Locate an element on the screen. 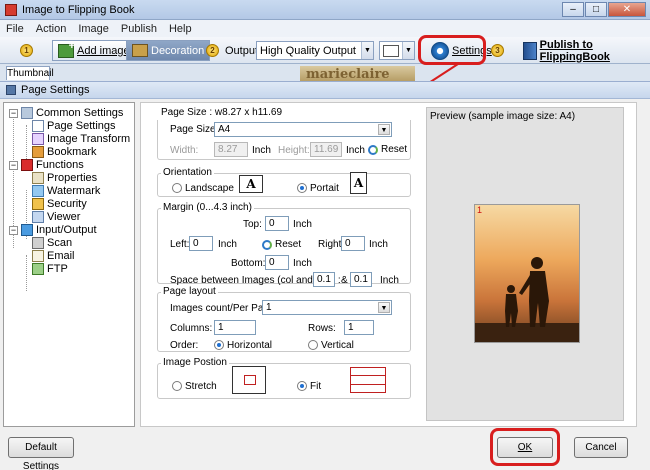 This screenshot has height=470, width=650. rows-input: 1 is located at coordinates (359, 327).